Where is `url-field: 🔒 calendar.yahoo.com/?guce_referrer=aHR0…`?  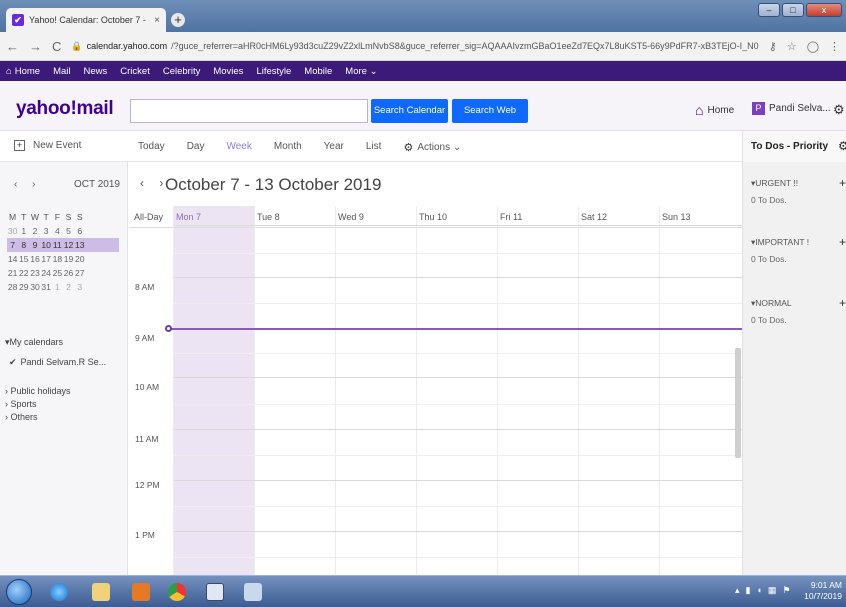
url-field: 🔒 calendar.yahoo.com/?guce_referrer=aHR0… is located at coordinates (414, 46).